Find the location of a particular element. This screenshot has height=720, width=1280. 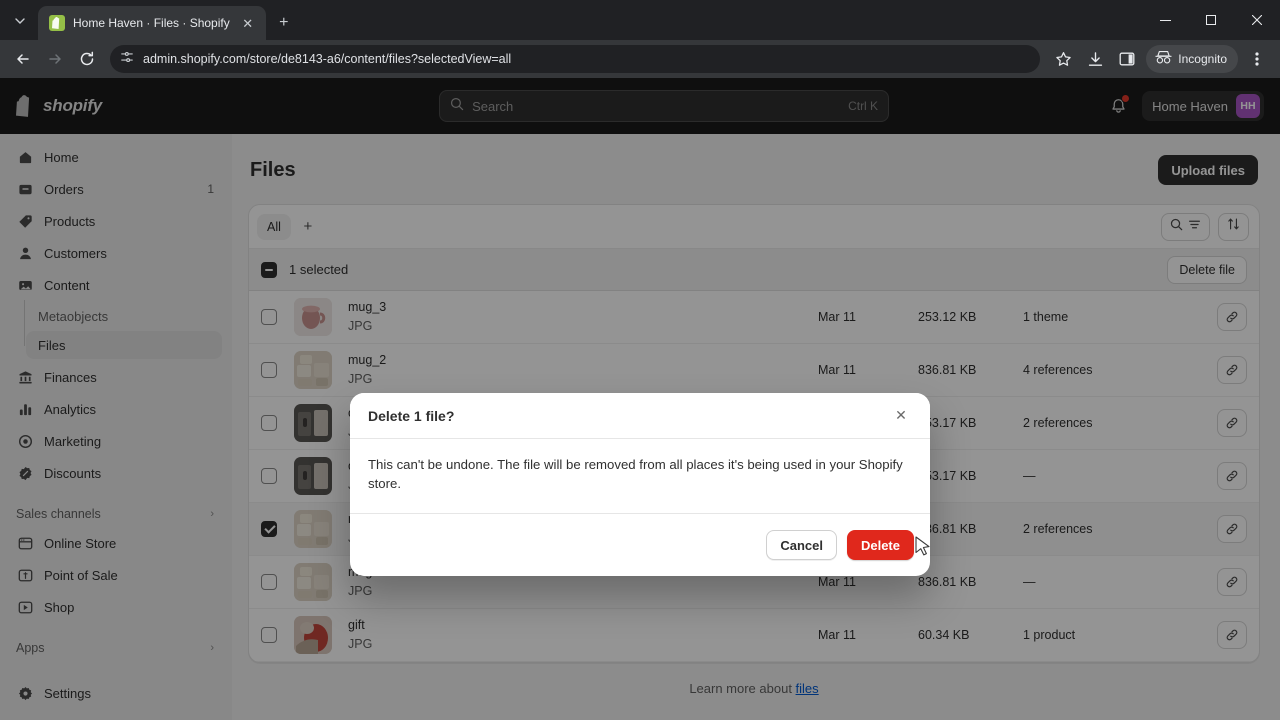

tab-search-dropdown-icon is located at coordinates (20, 21).